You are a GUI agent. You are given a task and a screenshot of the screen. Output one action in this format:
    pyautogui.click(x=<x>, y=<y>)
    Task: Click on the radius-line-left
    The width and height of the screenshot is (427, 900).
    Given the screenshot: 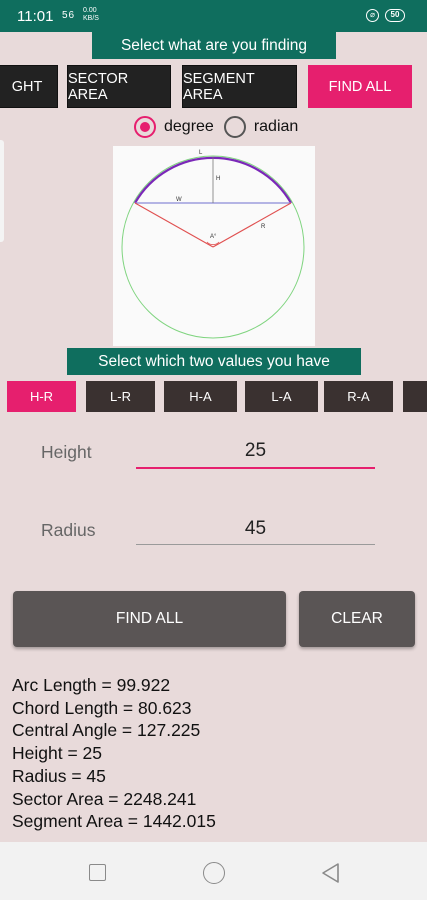 What is the action you would take?
    pyautogui.click(x=174, y=225)
    